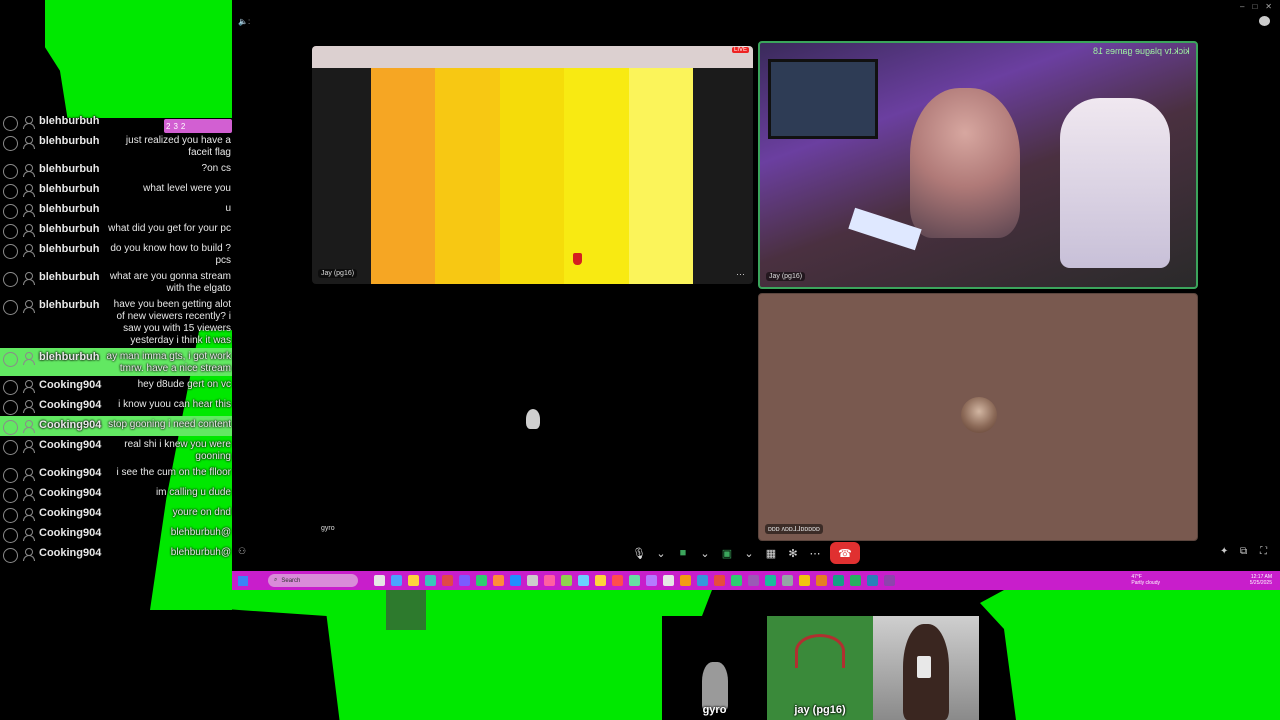 This screenshot has width=1280, height=720. Describe the element at coordinates (1268, 6) in the screenshot. I see `close-icon: ✕` at that location.